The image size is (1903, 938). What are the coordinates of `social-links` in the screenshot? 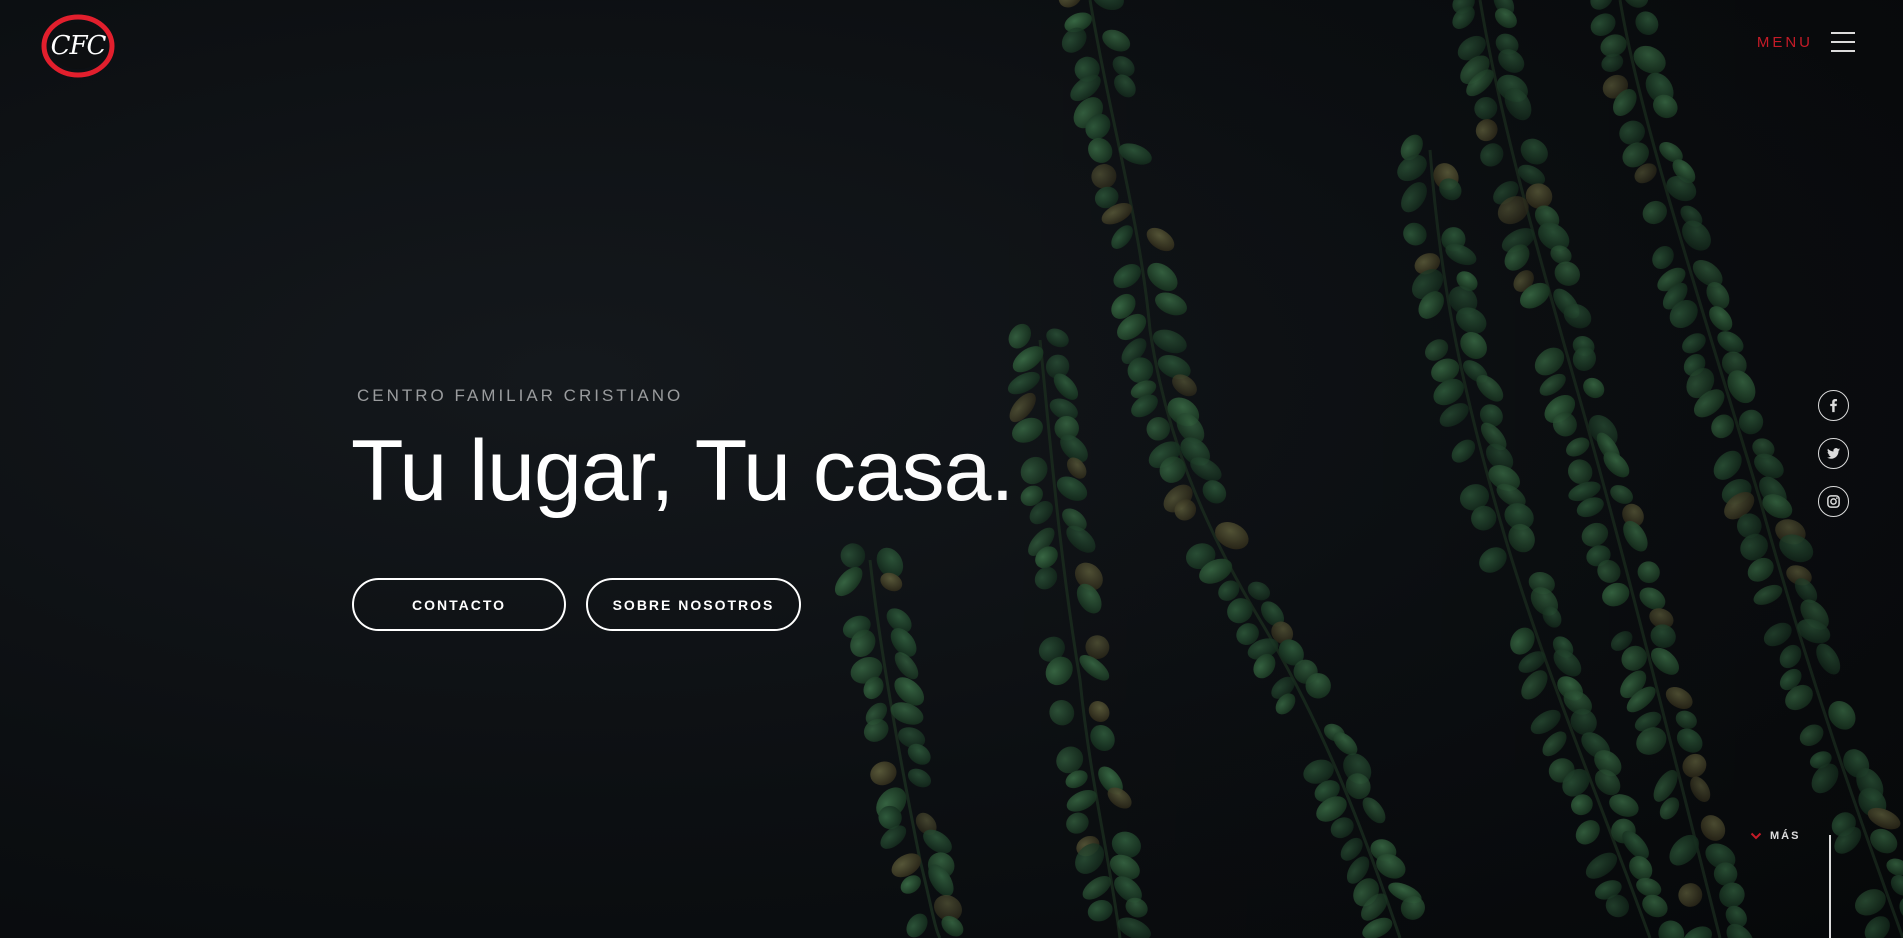 It's located at (1833, 453).